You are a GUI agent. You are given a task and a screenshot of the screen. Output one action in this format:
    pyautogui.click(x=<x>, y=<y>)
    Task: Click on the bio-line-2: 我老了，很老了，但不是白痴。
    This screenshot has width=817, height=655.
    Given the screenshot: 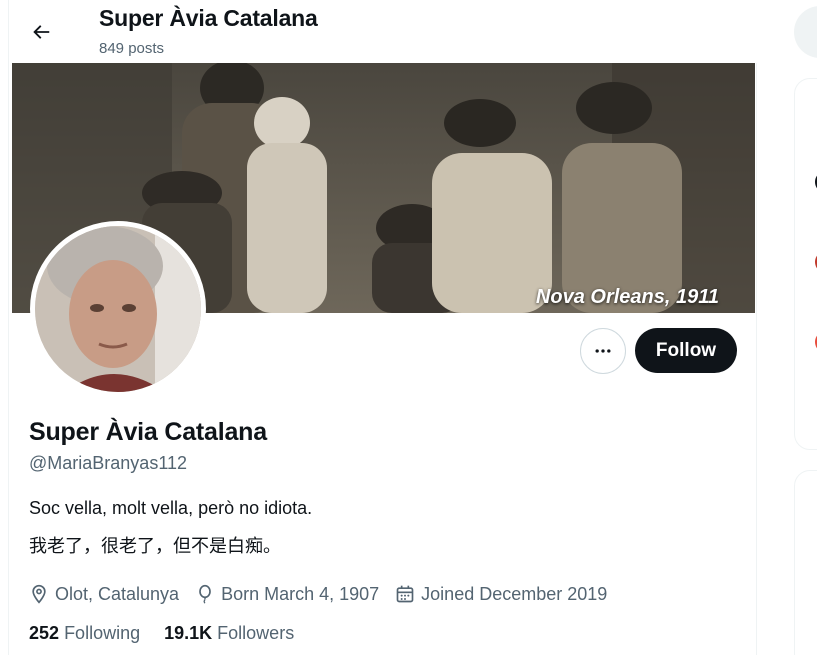 What is the action you would take?
    pyautogui.click(x=155, y=546)
    